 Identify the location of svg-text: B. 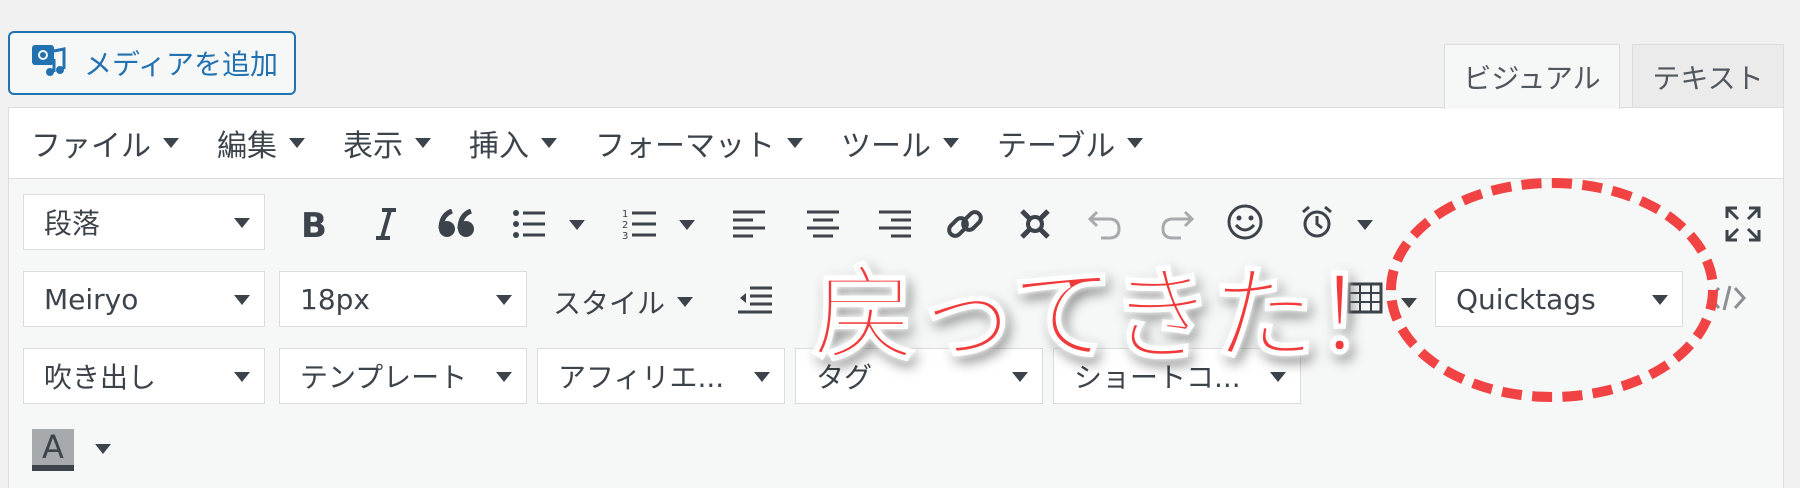
(314, 224).